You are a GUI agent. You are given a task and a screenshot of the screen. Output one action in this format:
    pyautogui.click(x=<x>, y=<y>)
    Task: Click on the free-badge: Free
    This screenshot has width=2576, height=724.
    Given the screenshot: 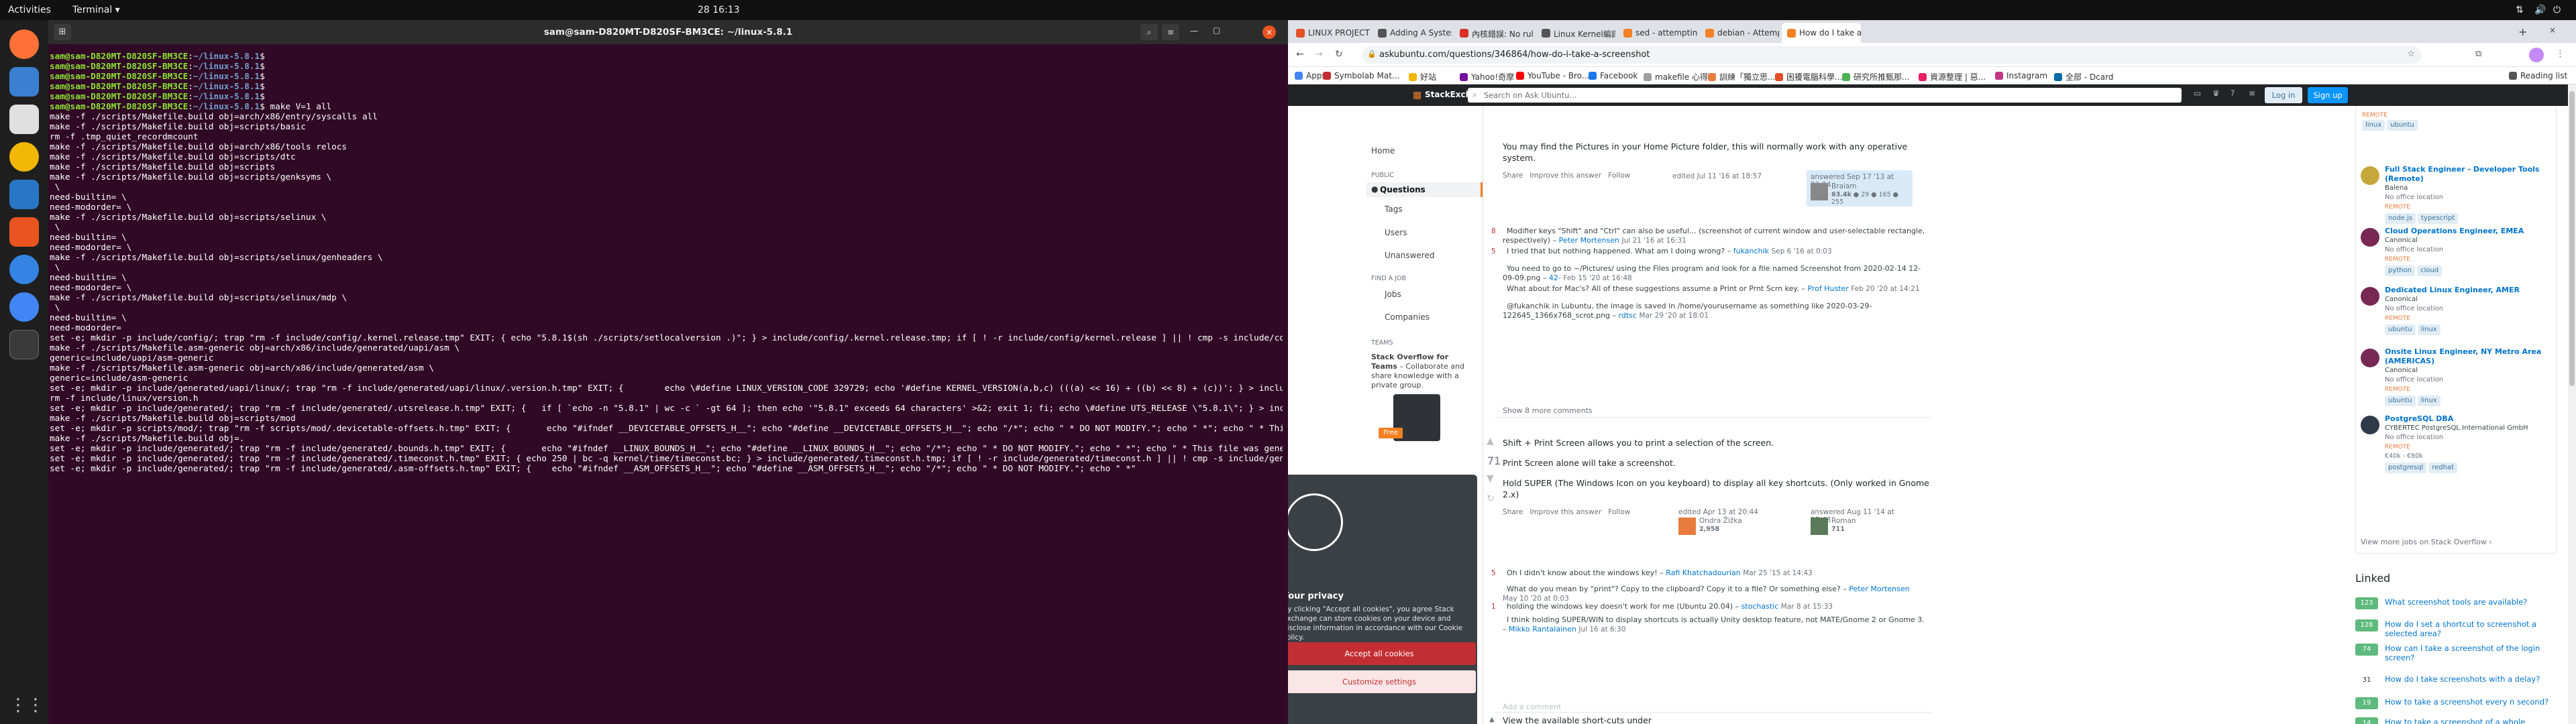 What is the action you would take?
    pyautogui.click(x=1391, y=433)
    